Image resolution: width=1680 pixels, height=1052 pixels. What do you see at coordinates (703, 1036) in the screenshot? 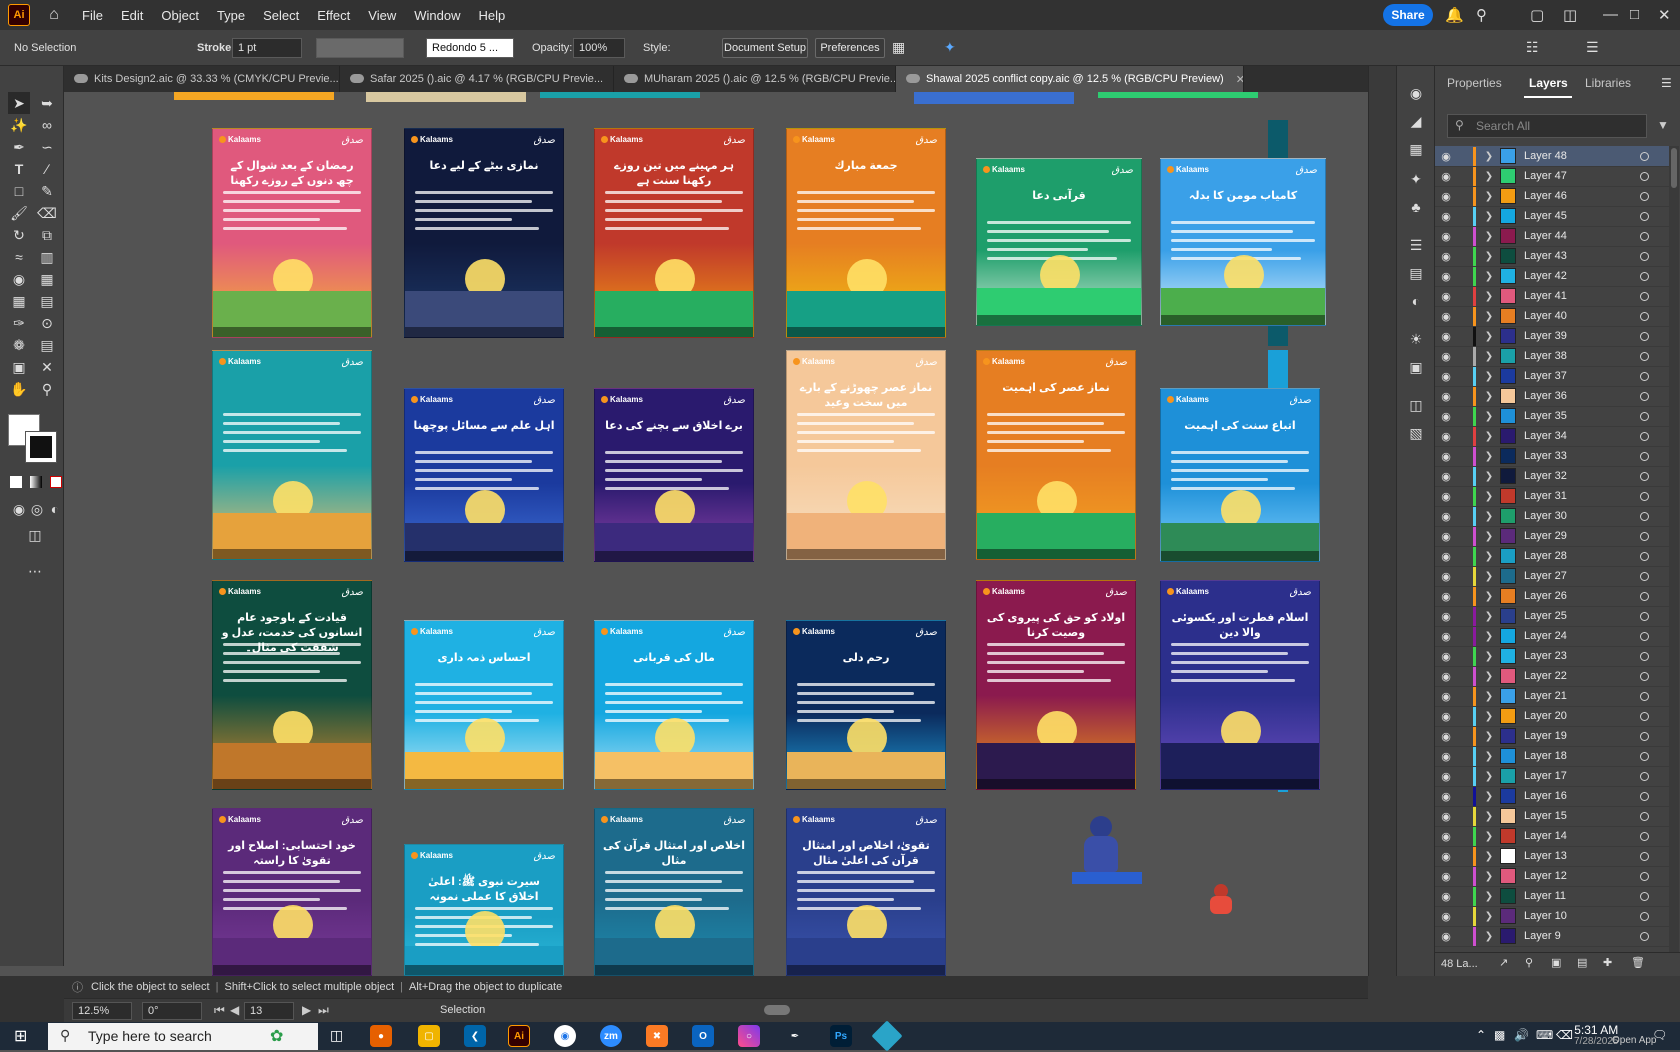
I see `outlook-icon: O` at bounding box center [703, 1036].